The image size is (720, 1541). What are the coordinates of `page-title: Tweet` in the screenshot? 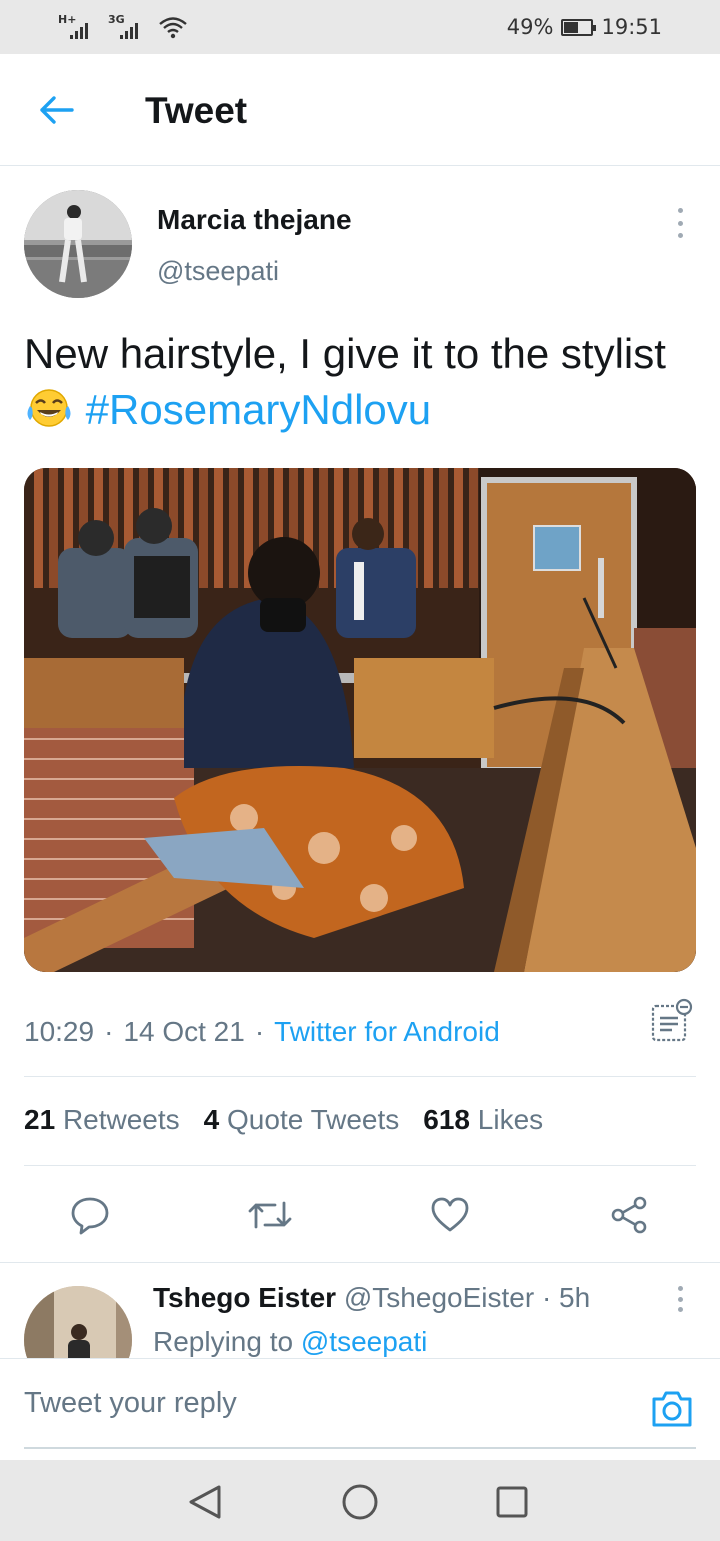 It's located at (196, 110).